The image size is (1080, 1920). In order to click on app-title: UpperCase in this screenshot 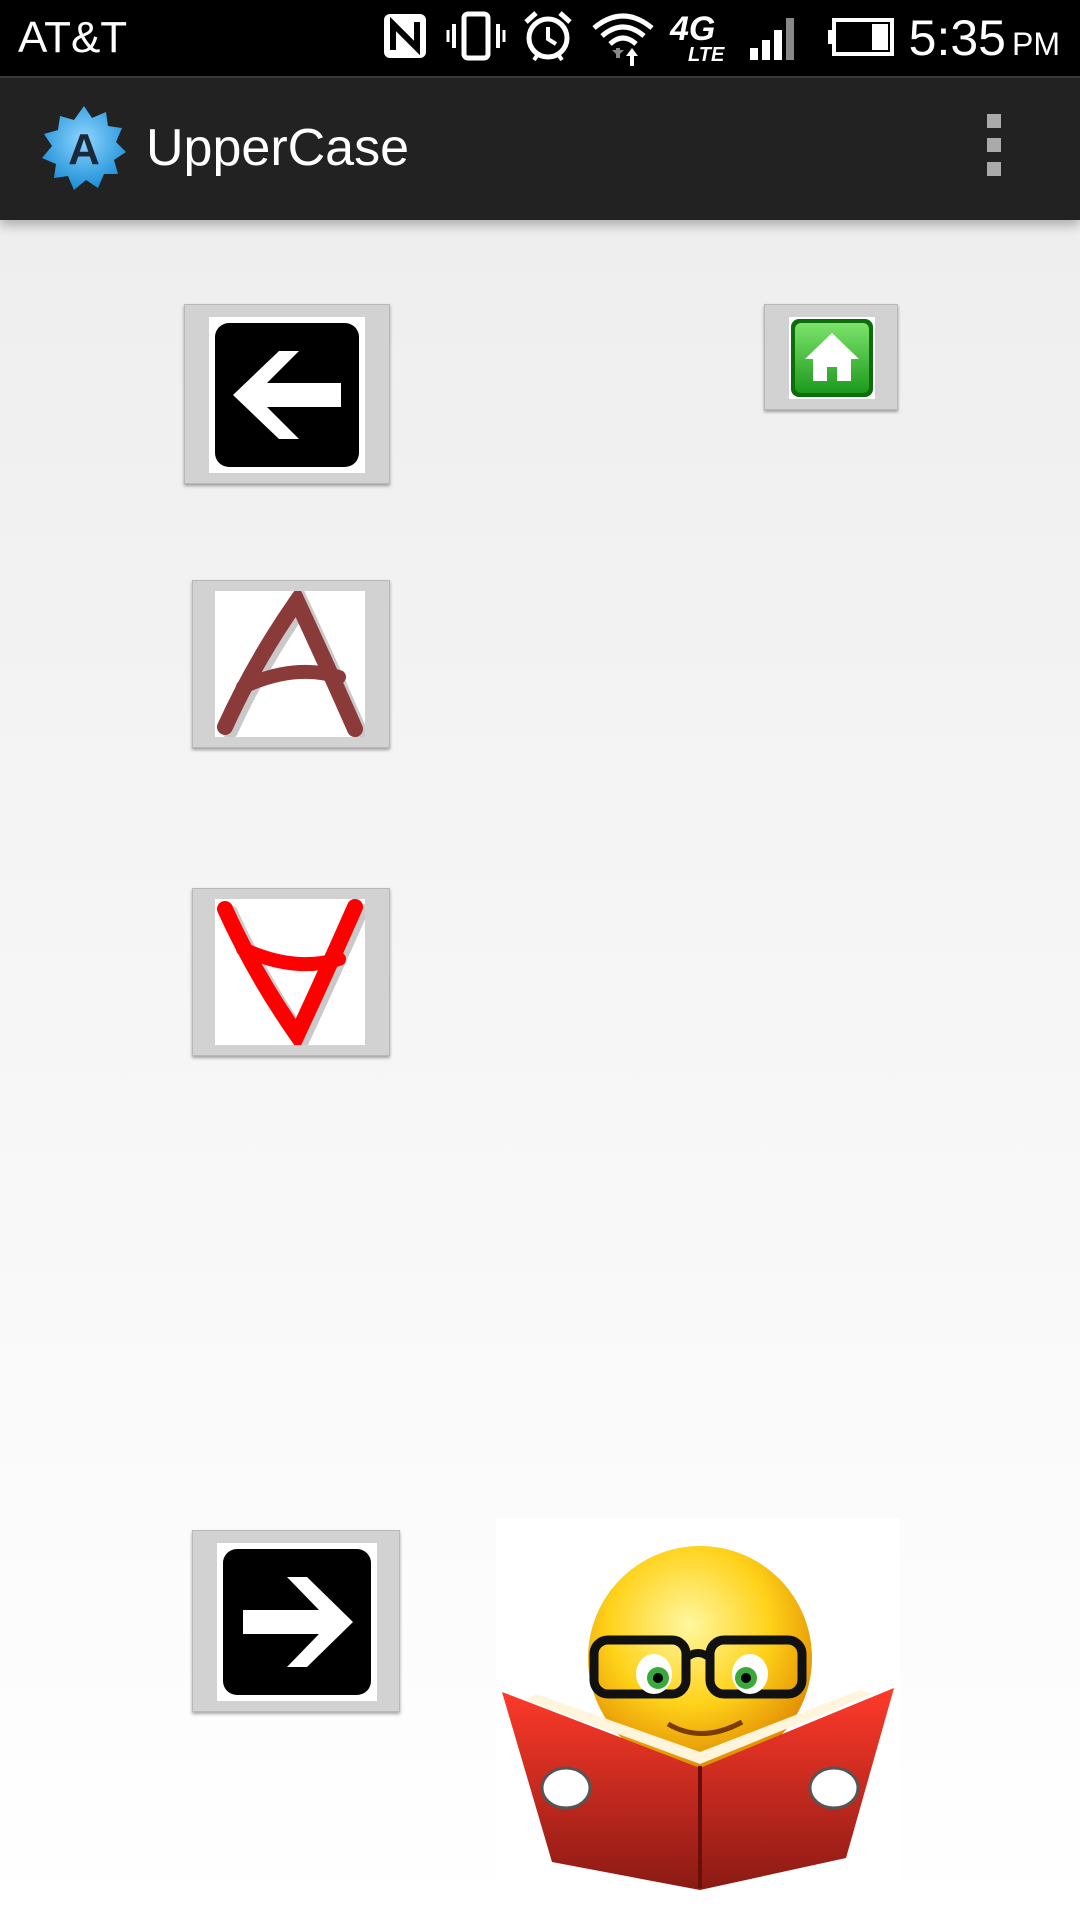, I will do `click(278, 148)`.